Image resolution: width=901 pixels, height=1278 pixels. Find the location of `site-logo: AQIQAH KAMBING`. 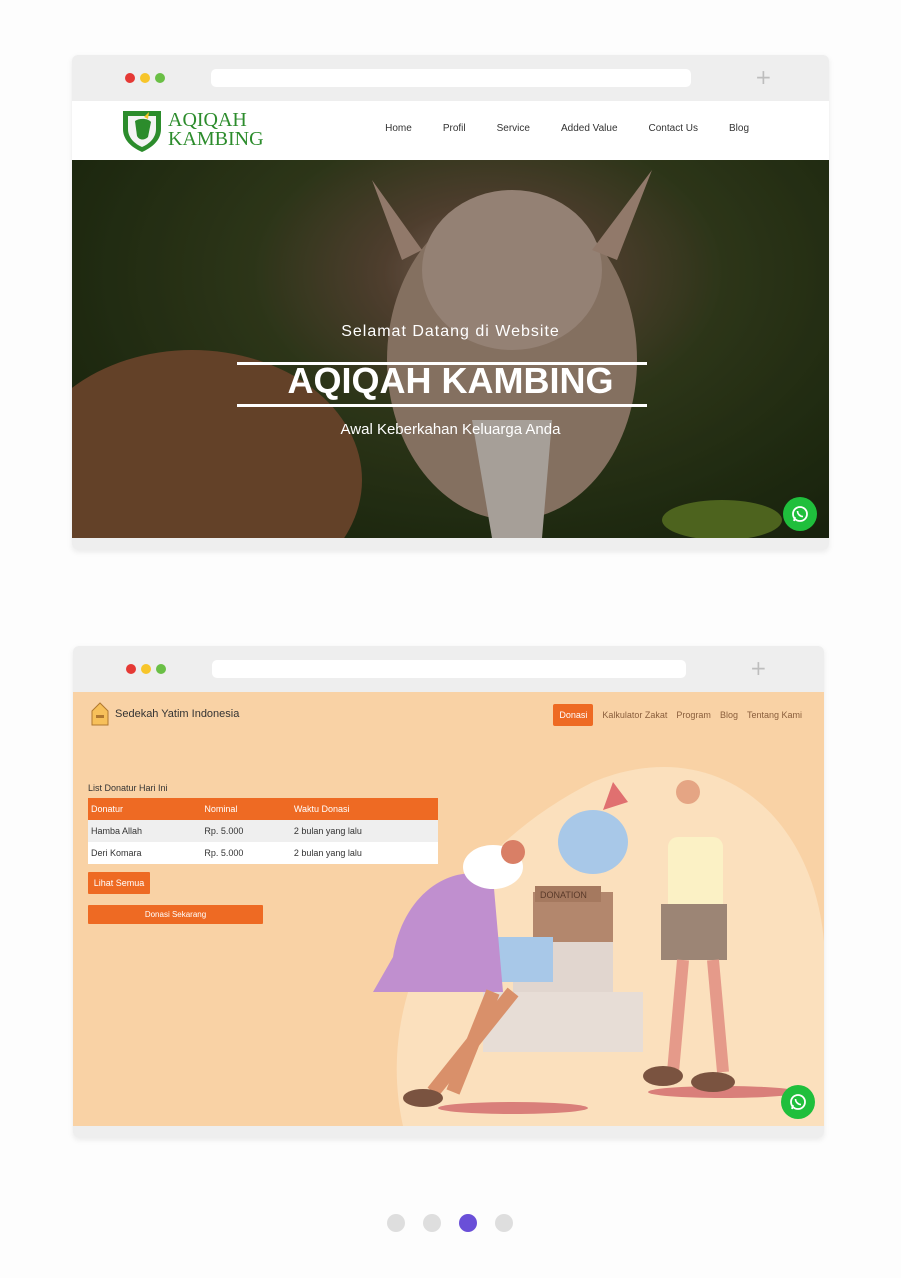

site-logo: AQIQAH KAMBING is located at coordinates (192, 130).